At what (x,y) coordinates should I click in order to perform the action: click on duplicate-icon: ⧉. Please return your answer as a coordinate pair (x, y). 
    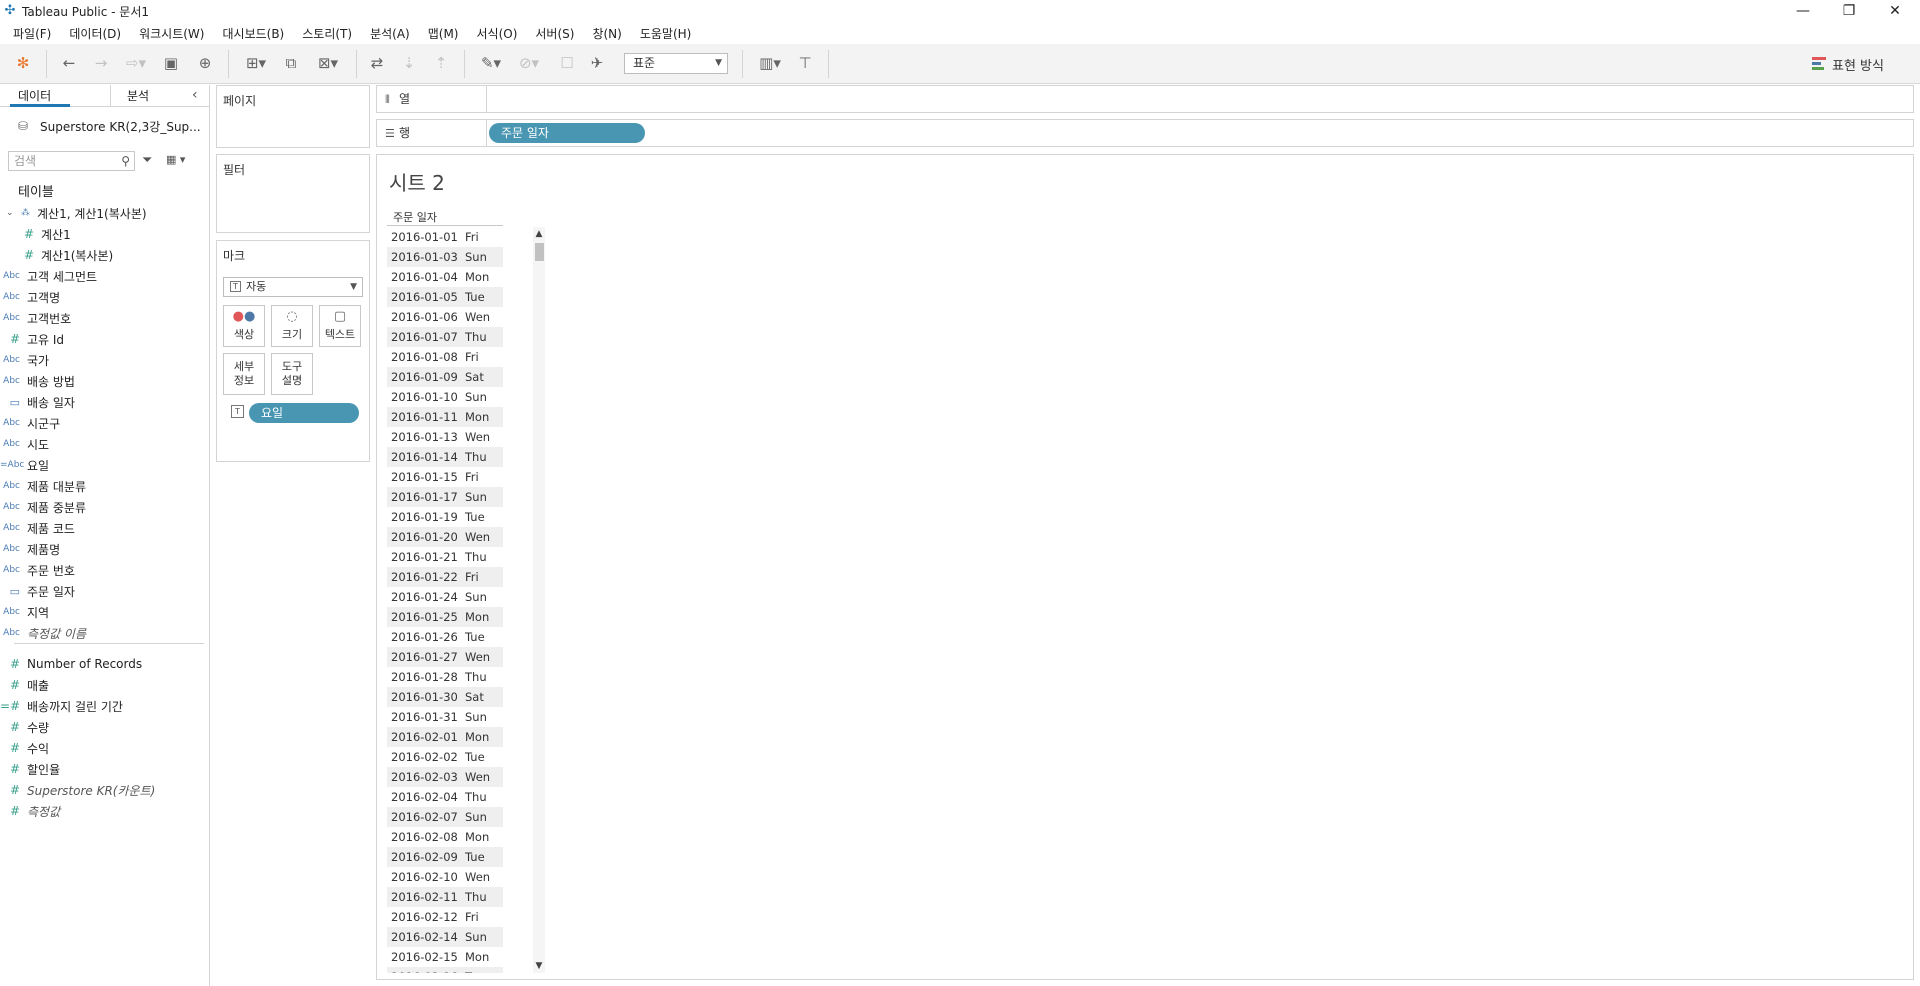
    Looking at the image, I should click on (291, 63).